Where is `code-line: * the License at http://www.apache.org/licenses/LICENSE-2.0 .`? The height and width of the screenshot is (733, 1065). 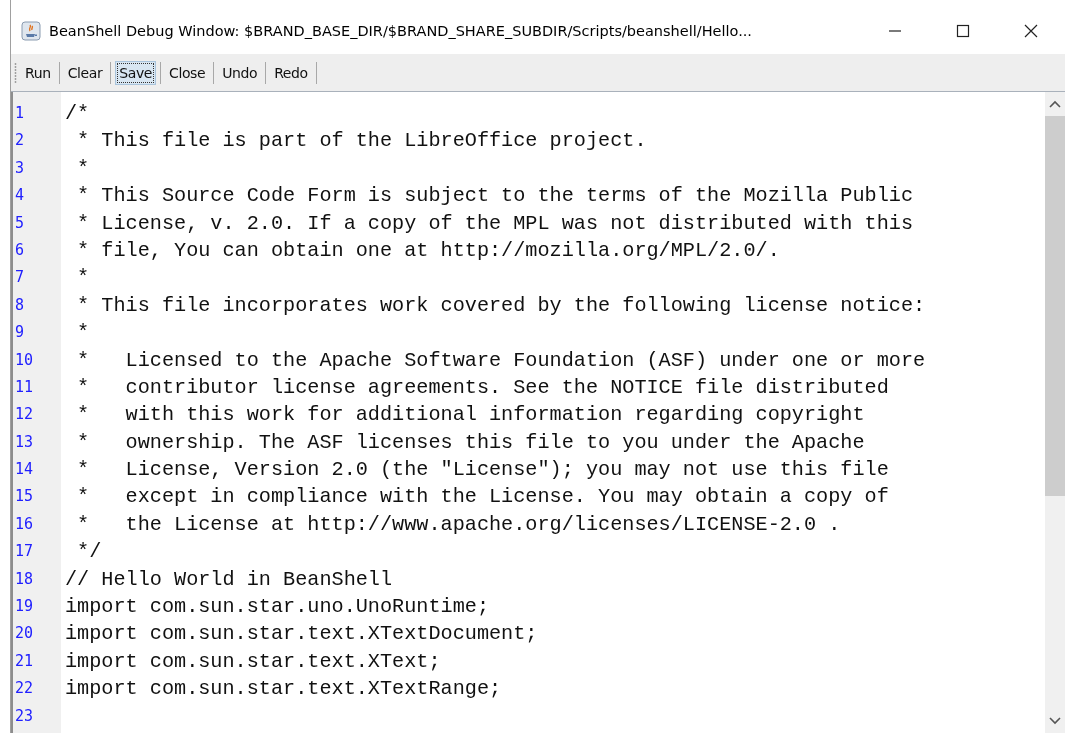
code-line: * the License at http://www.apache.org/licenses/LICENSE-2.0 . is located at coordinates (458, 524).